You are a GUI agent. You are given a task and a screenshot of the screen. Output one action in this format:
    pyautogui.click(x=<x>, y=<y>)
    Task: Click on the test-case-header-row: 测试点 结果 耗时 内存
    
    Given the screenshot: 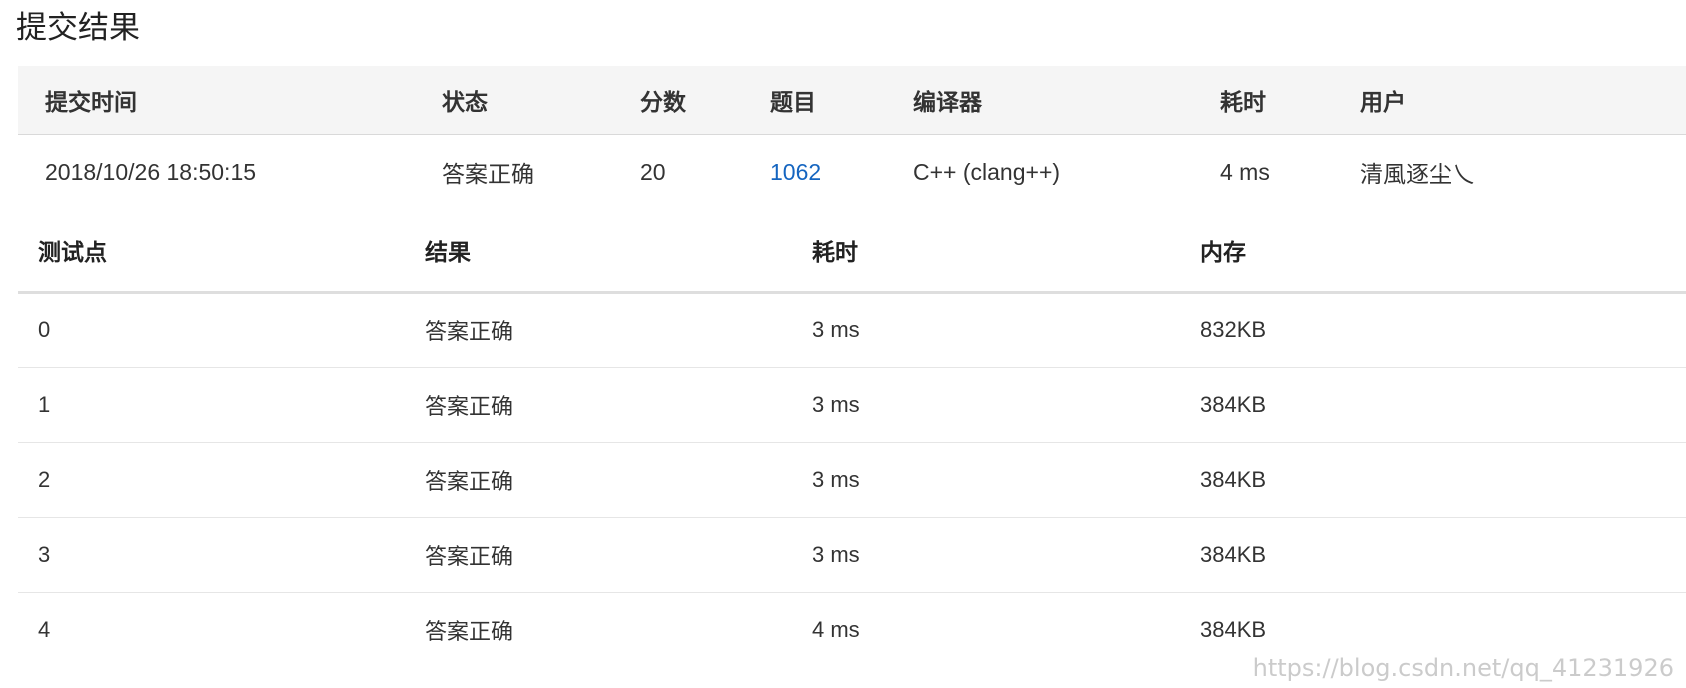 What is the action you would take?
    pyautogui.click(x=852, y=252)
    